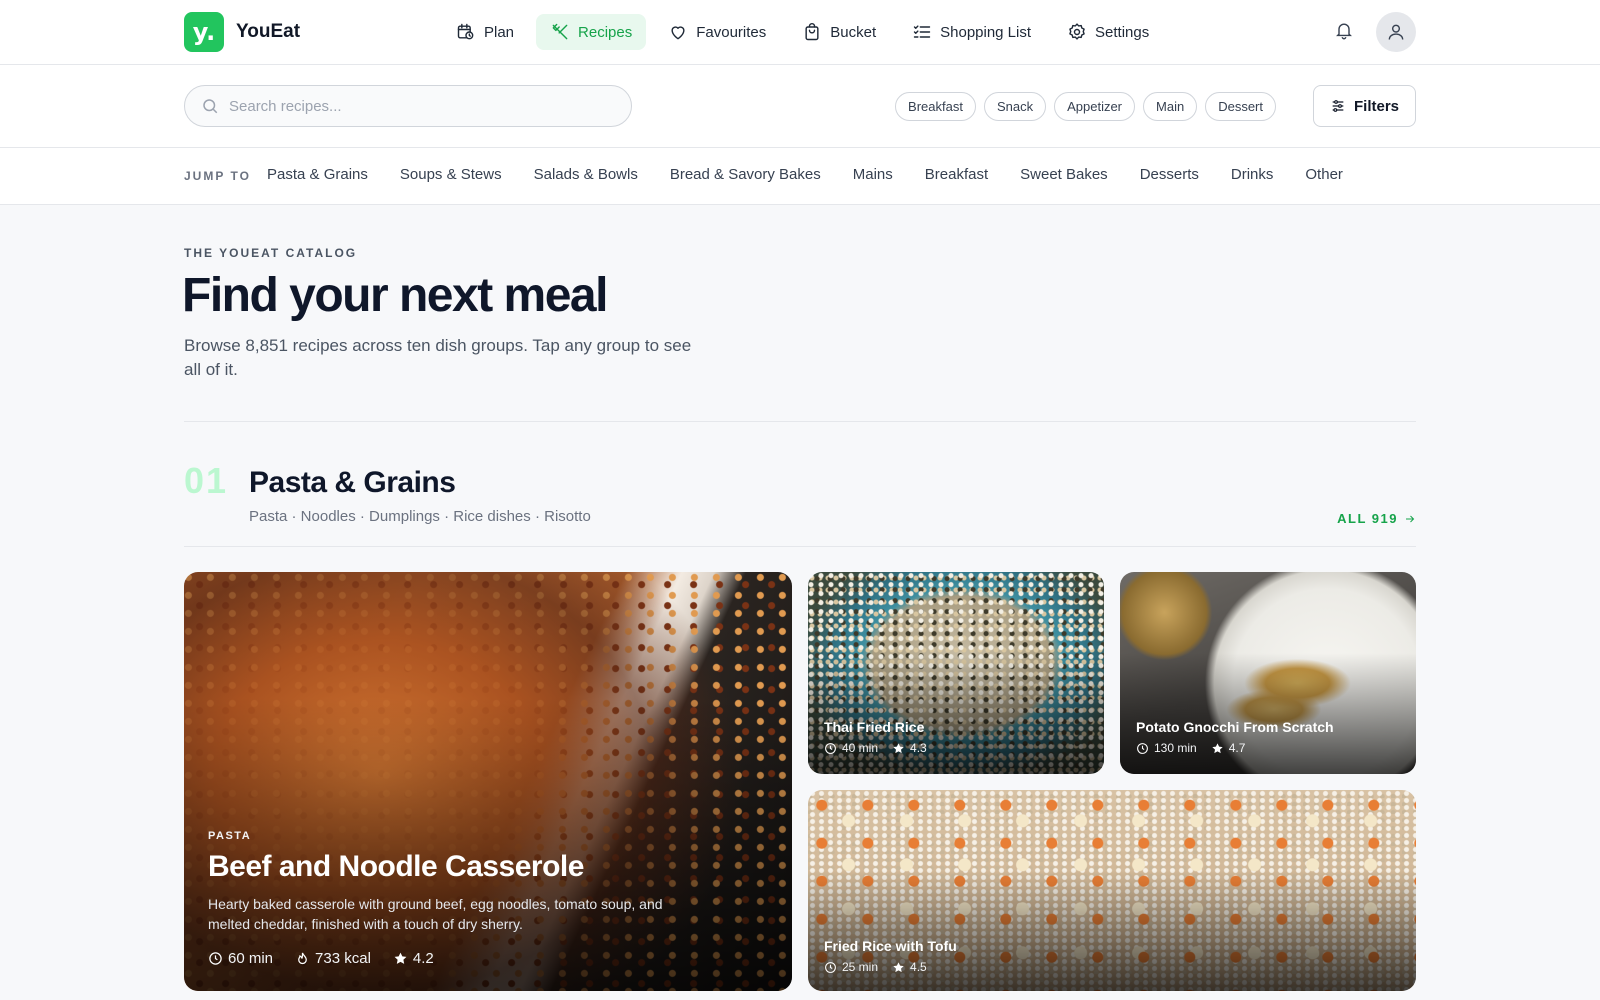 The height and width of the screenshot is (1000, 1600). What do you see at coordinates (204, 32) in the screenshot?
I see `app-logo: y.` at bounding box center [204, 32].